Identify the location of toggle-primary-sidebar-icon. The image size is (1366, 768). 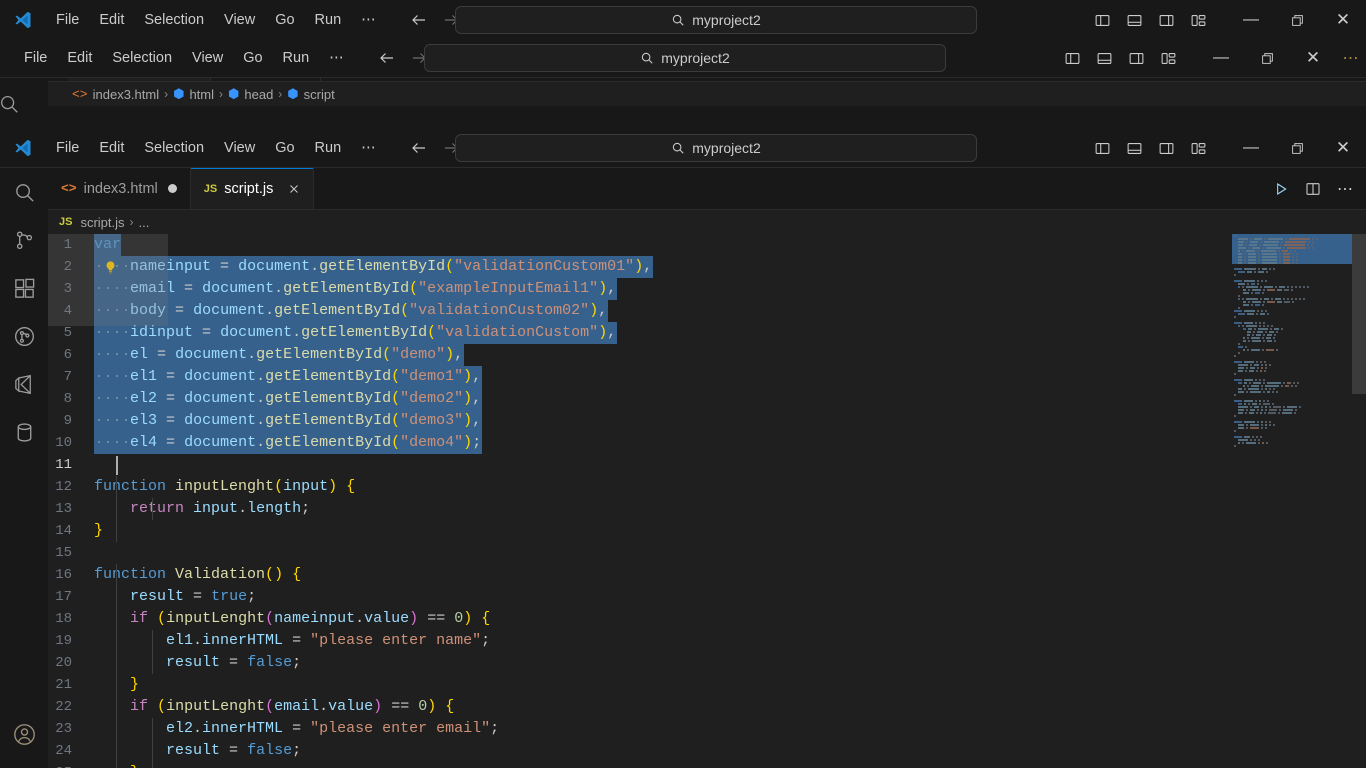
(1102, 148).